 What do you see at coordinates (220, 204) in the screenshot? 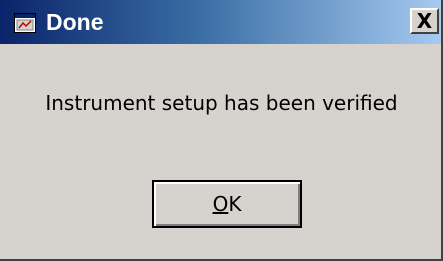
I see `ok-mnemonic: O` at bounding box center [220, 204].